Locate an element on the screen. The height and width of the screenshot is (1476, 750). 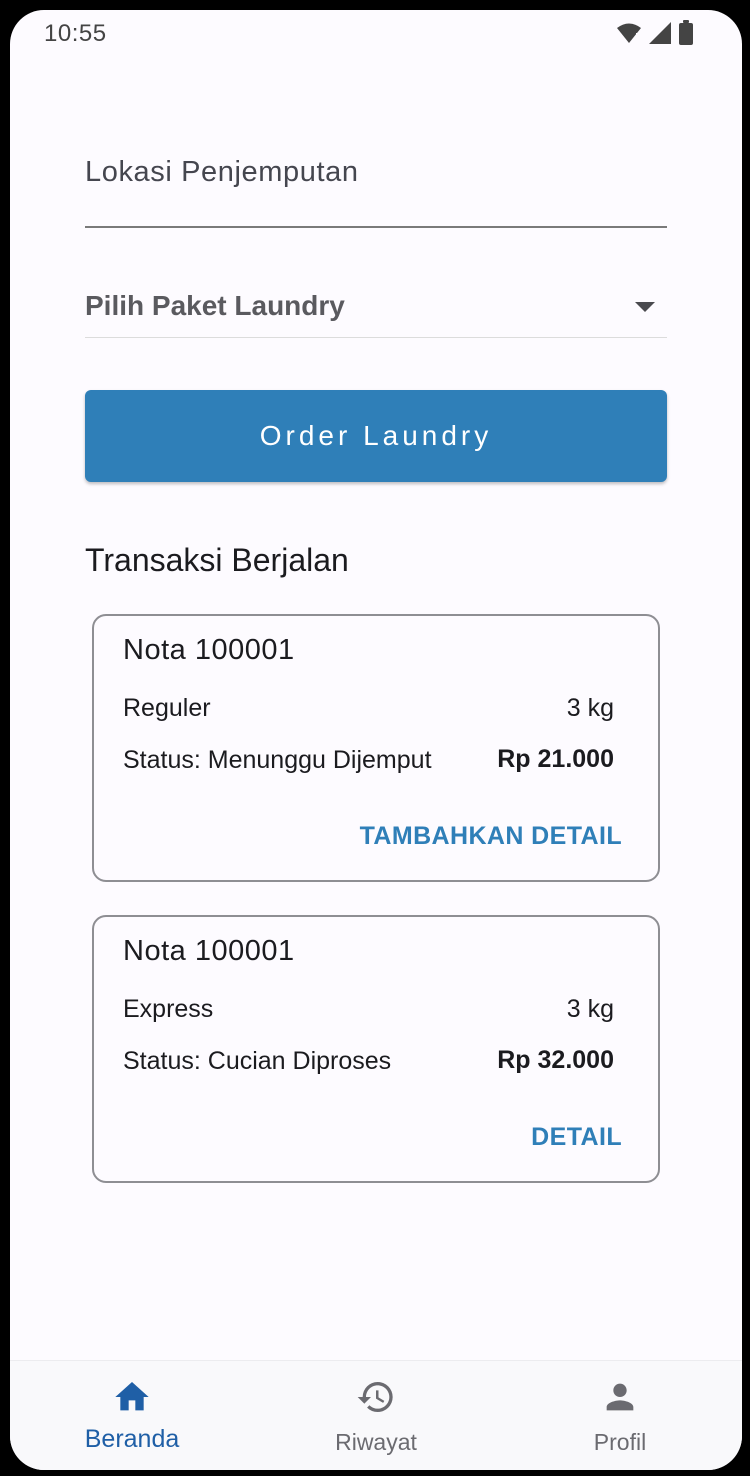
package-type: Reguler is located at coordinates (167, 708).